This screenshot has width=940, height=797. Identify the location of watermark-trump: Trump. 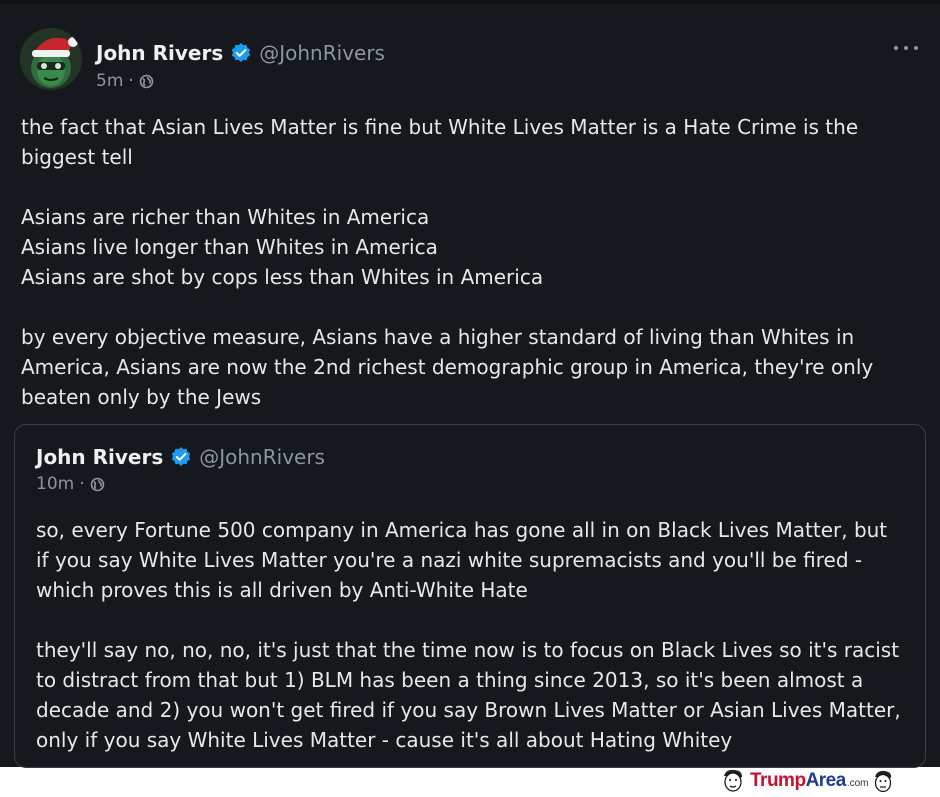
(778, 780).